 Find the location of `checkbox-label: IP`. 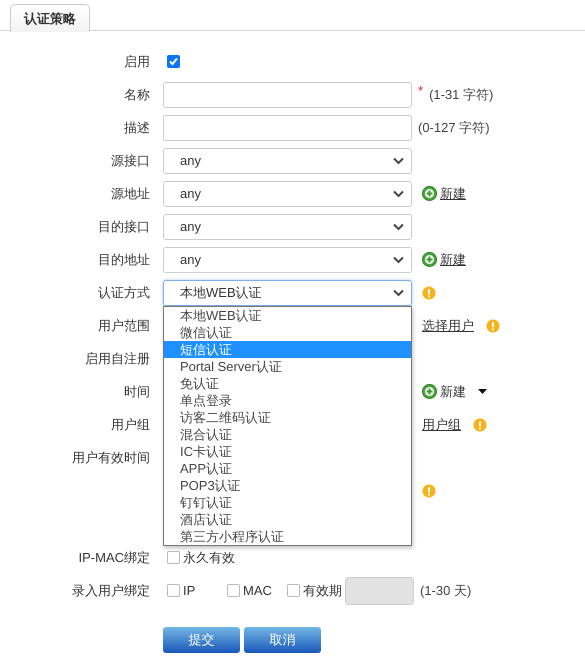

checkbox-label: IP is located at coordinates (189, 590).